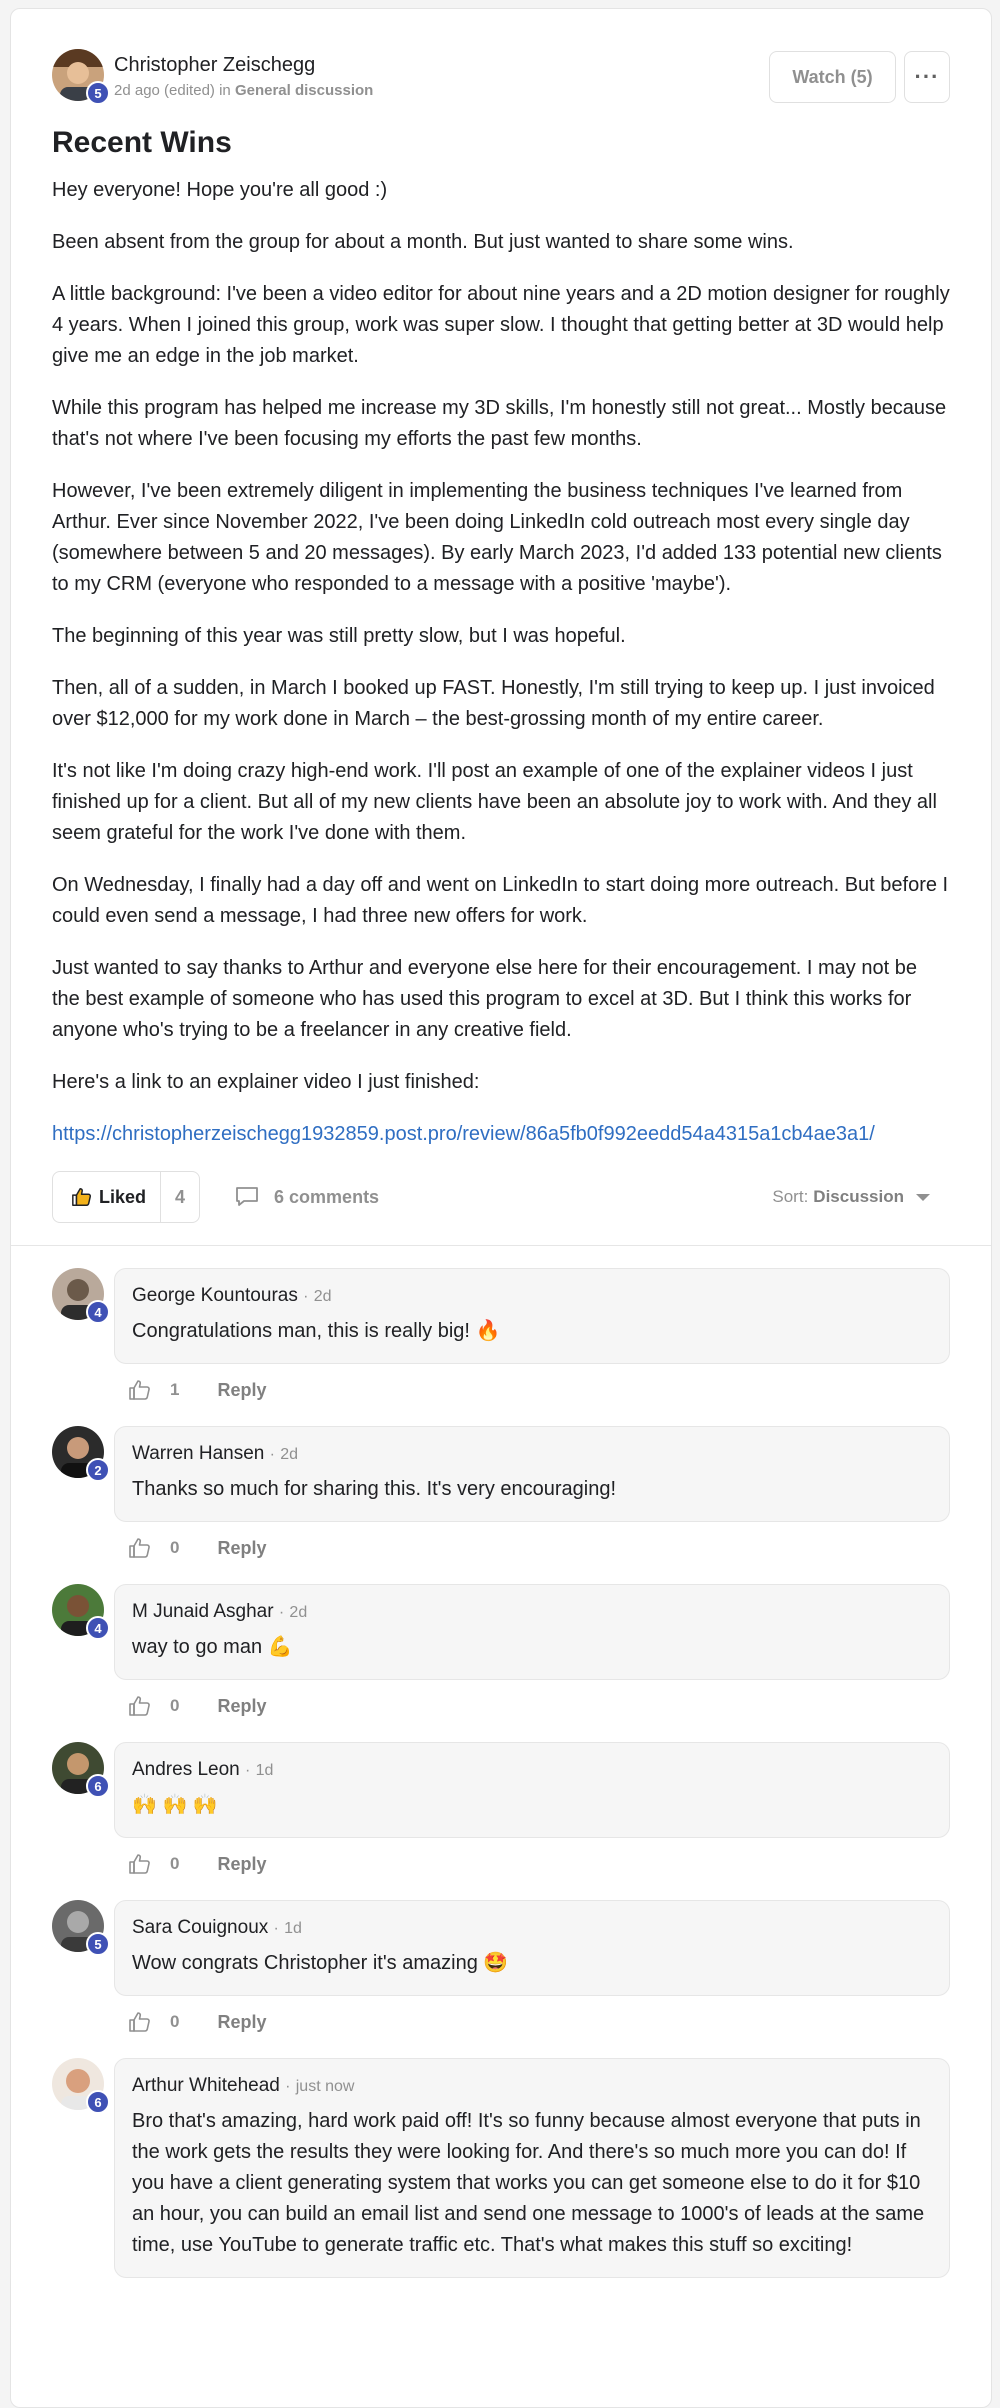 The width and height of the screenshot is (1000, 2408). Describe the element at coordinates (851, 1197) in the screenshot. I see `sort-dropdown: Sort: Discussion` at that location.